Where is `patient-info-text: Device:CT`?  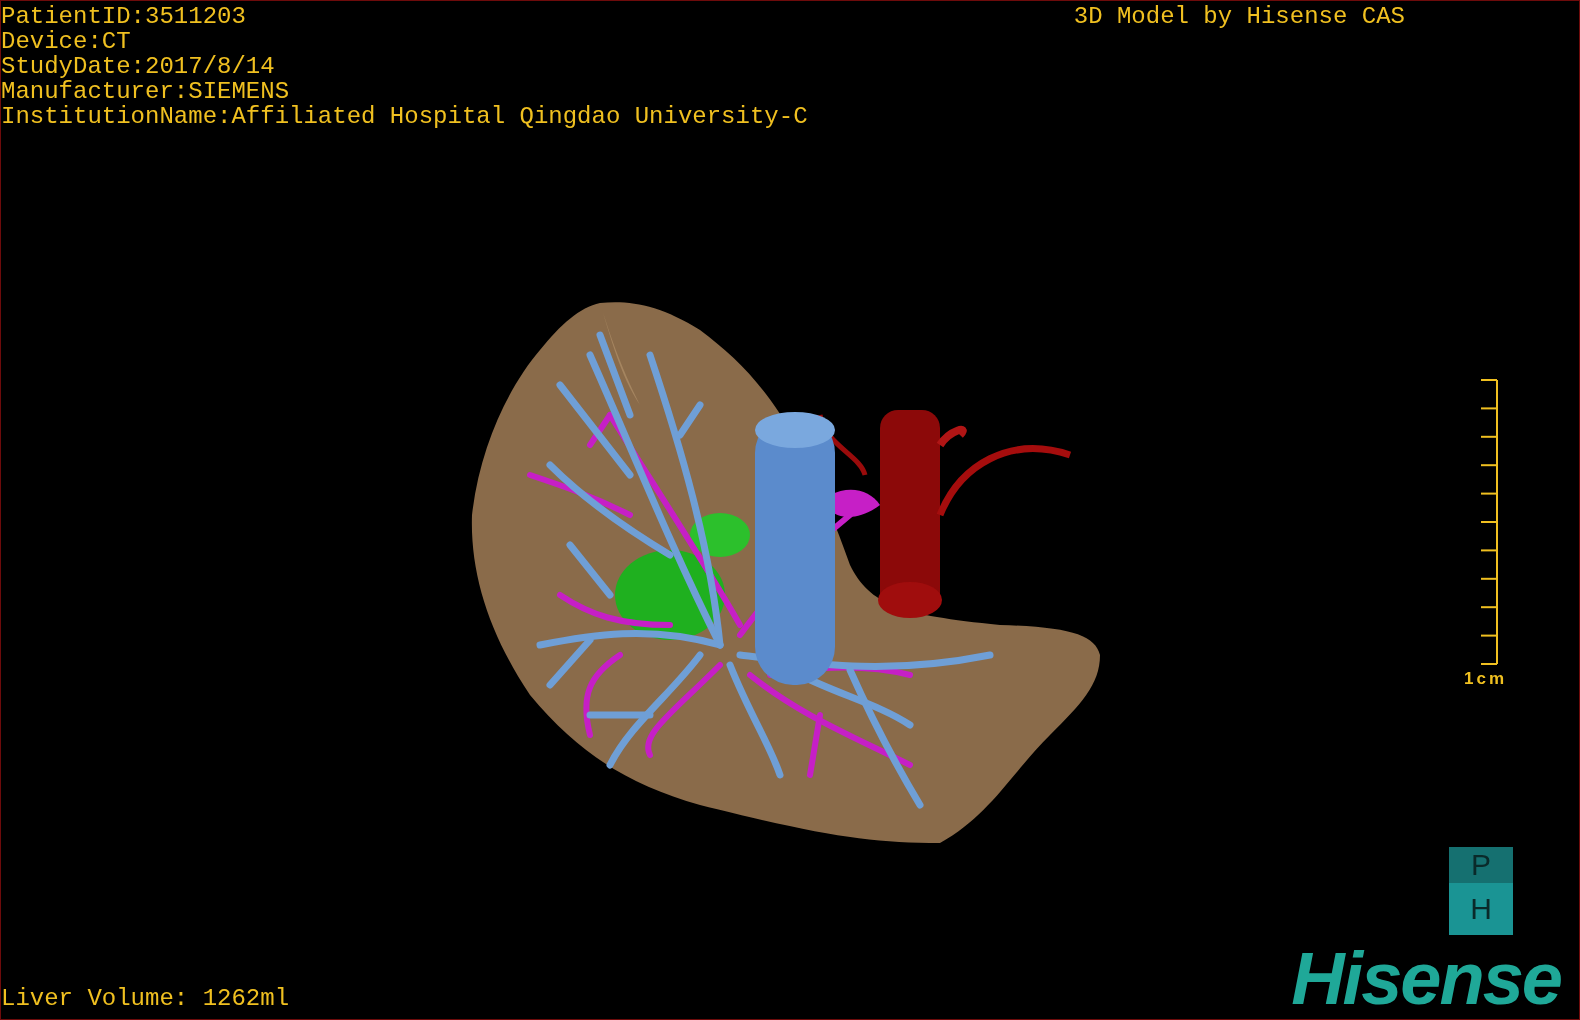
patient-info-text: Device:CT is located at coordinates (66, 41).